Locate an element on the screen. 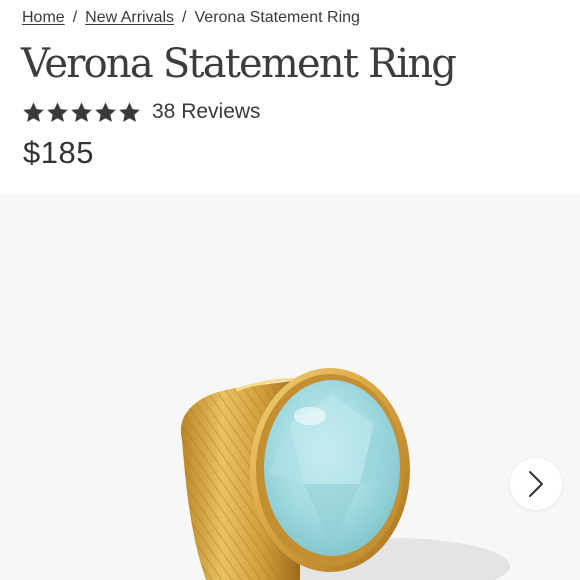 The height and width of the screenshot is (580, 580). product-title: Verona Statement Ring is located at coordinates (239, 64).